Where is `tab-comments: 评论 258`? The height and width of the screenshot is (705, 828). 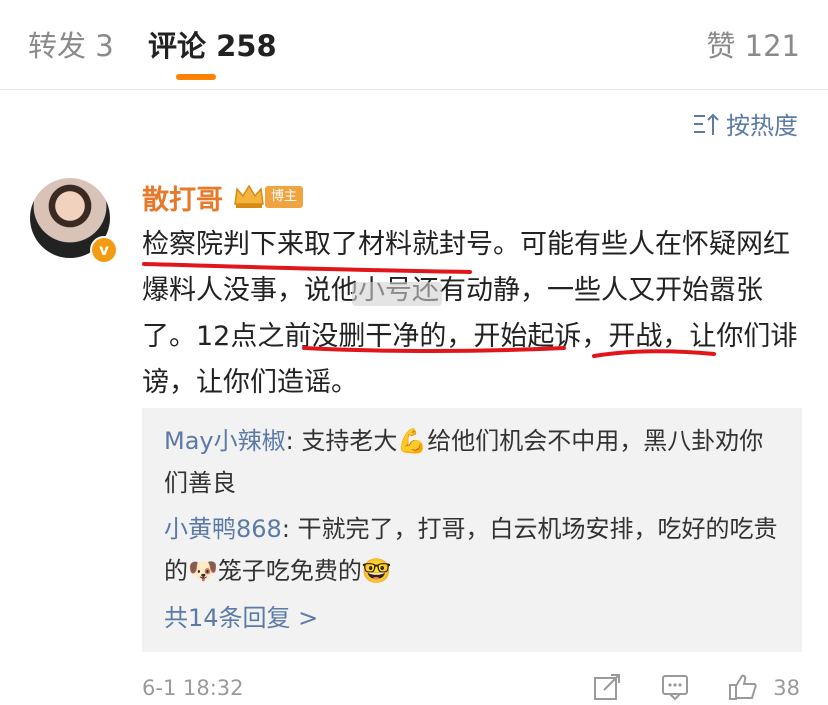
tab-comments: 评论 258 is located at coordinates (212, 46).